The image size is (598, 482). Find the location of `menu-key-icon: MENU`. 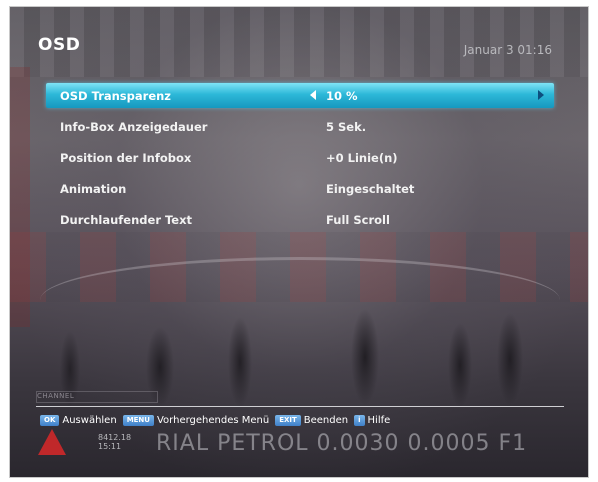

menu-key-icon: MENU is located at coordinates (138, 420).